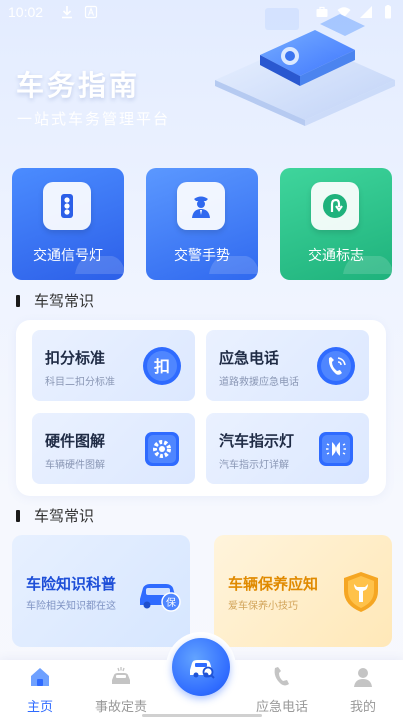  Describe the element at coordinates (305, 67) in the screenshot. I see `car-device-illustration` at that location.